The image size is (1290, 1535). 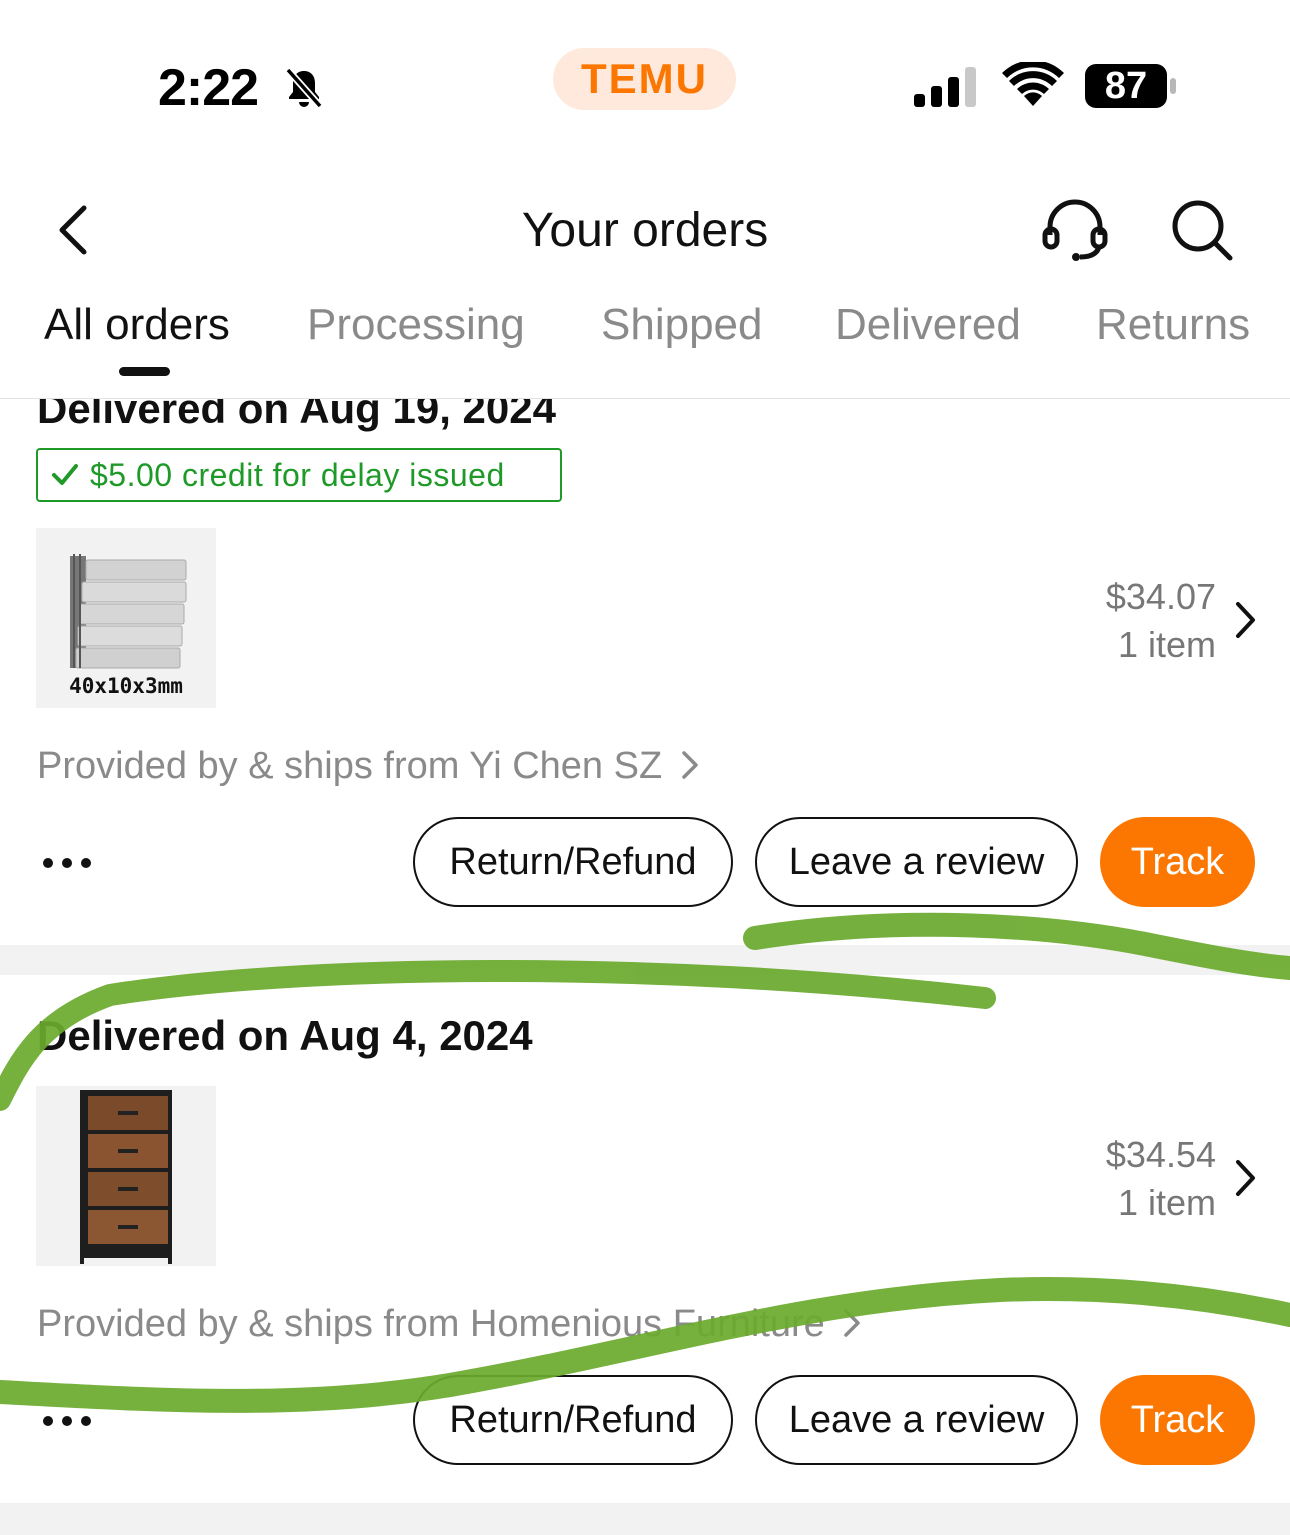 I want to click on checkmark-icon, so click(x=65, y=474).